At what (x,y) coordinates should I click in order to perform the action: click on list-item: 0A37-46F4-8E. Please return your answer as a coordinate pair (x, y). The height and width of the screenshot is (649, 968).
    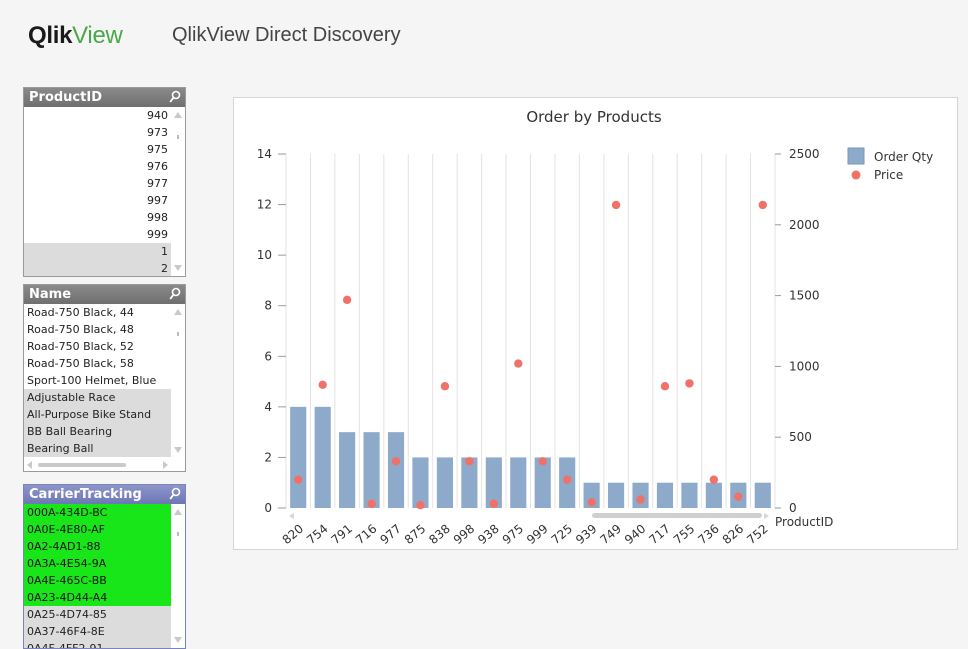
    Looking at the image, I should click on (97, 631).